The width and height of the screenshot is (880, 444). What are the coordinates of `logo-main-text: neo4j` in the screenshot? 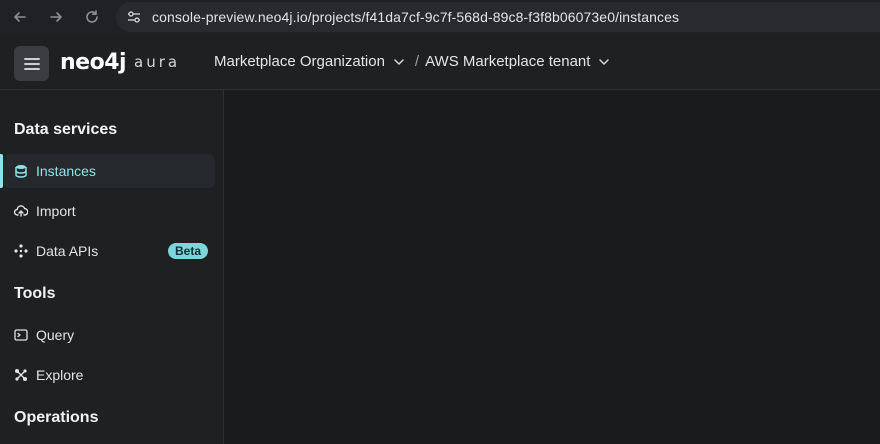 It's located at (93, 62).